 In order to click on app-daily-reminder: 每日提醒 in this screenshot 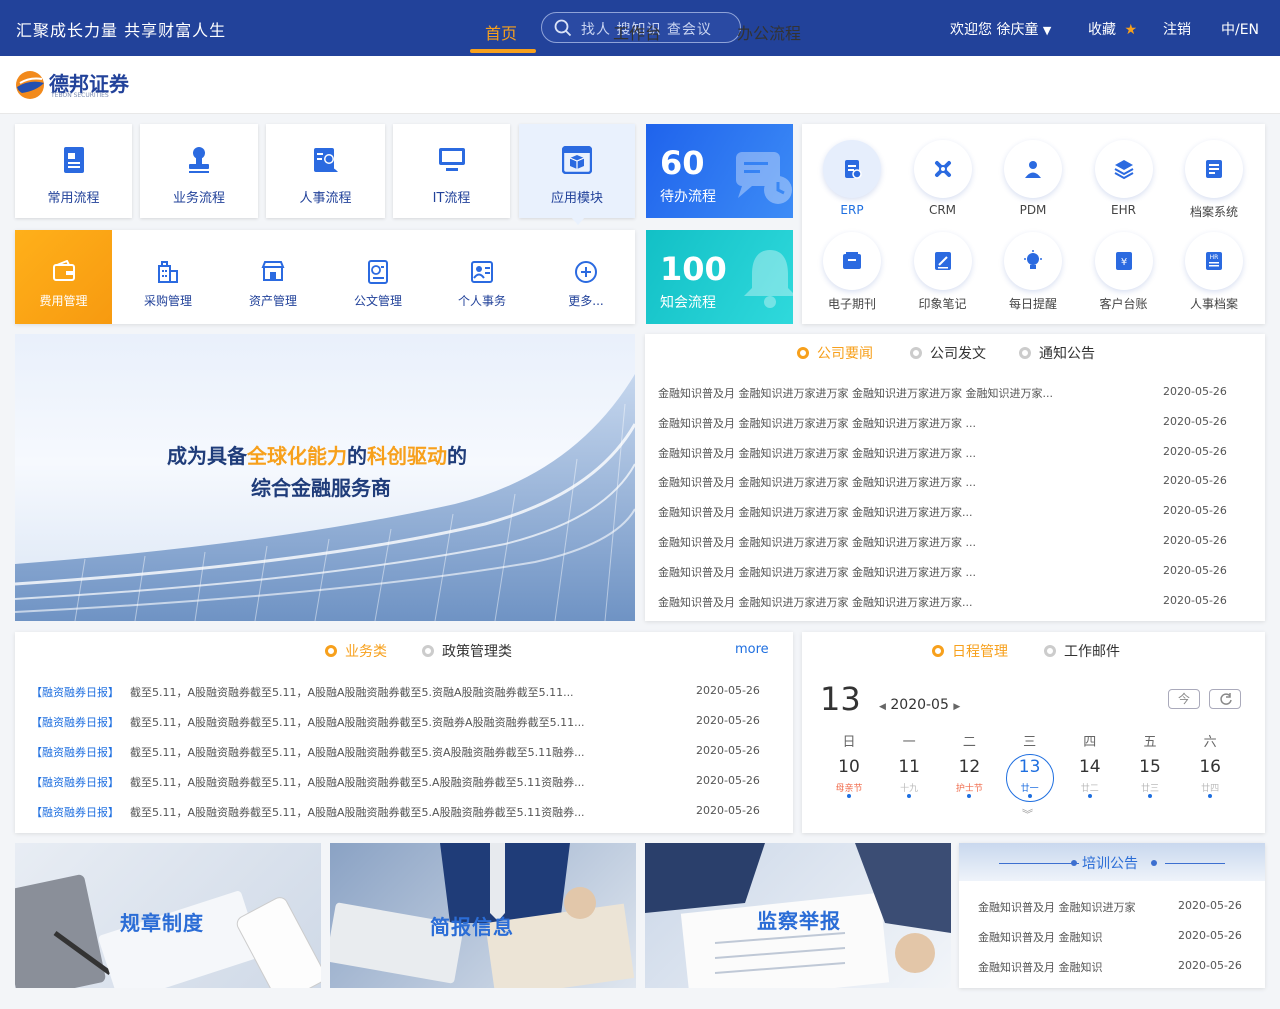, I will do `click(1033, 272)`.